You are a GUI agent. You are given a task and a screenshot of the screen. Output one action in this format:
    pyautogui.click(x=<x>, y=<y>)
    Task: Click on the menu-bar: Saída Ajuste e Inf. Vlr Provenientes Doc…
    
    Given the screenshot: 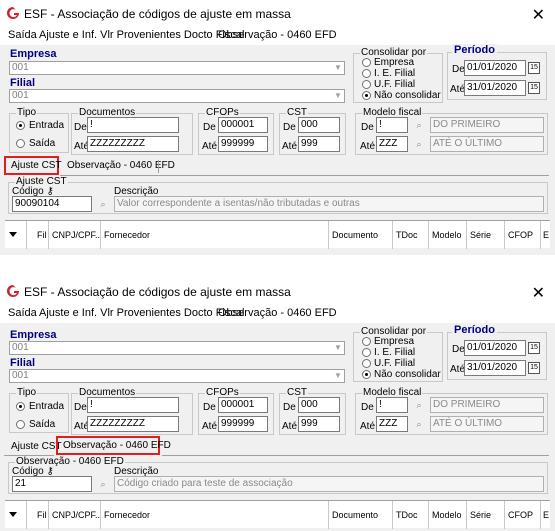 What is the action you would take?
    pyautogui.click(x=277, y=314)
    